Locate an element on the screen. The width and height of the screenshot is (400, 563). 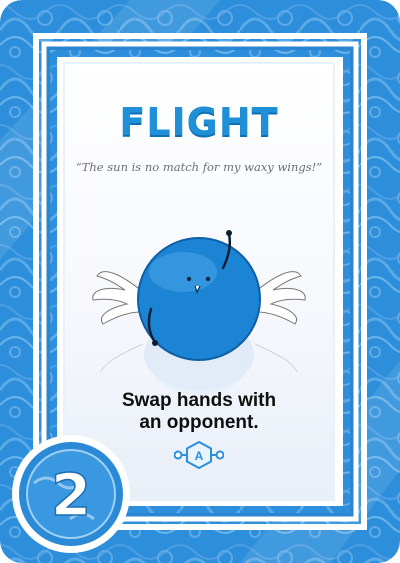
flavor-quote: “The sun is no match for my waxy wings!” is located at coordinates (199, 167).